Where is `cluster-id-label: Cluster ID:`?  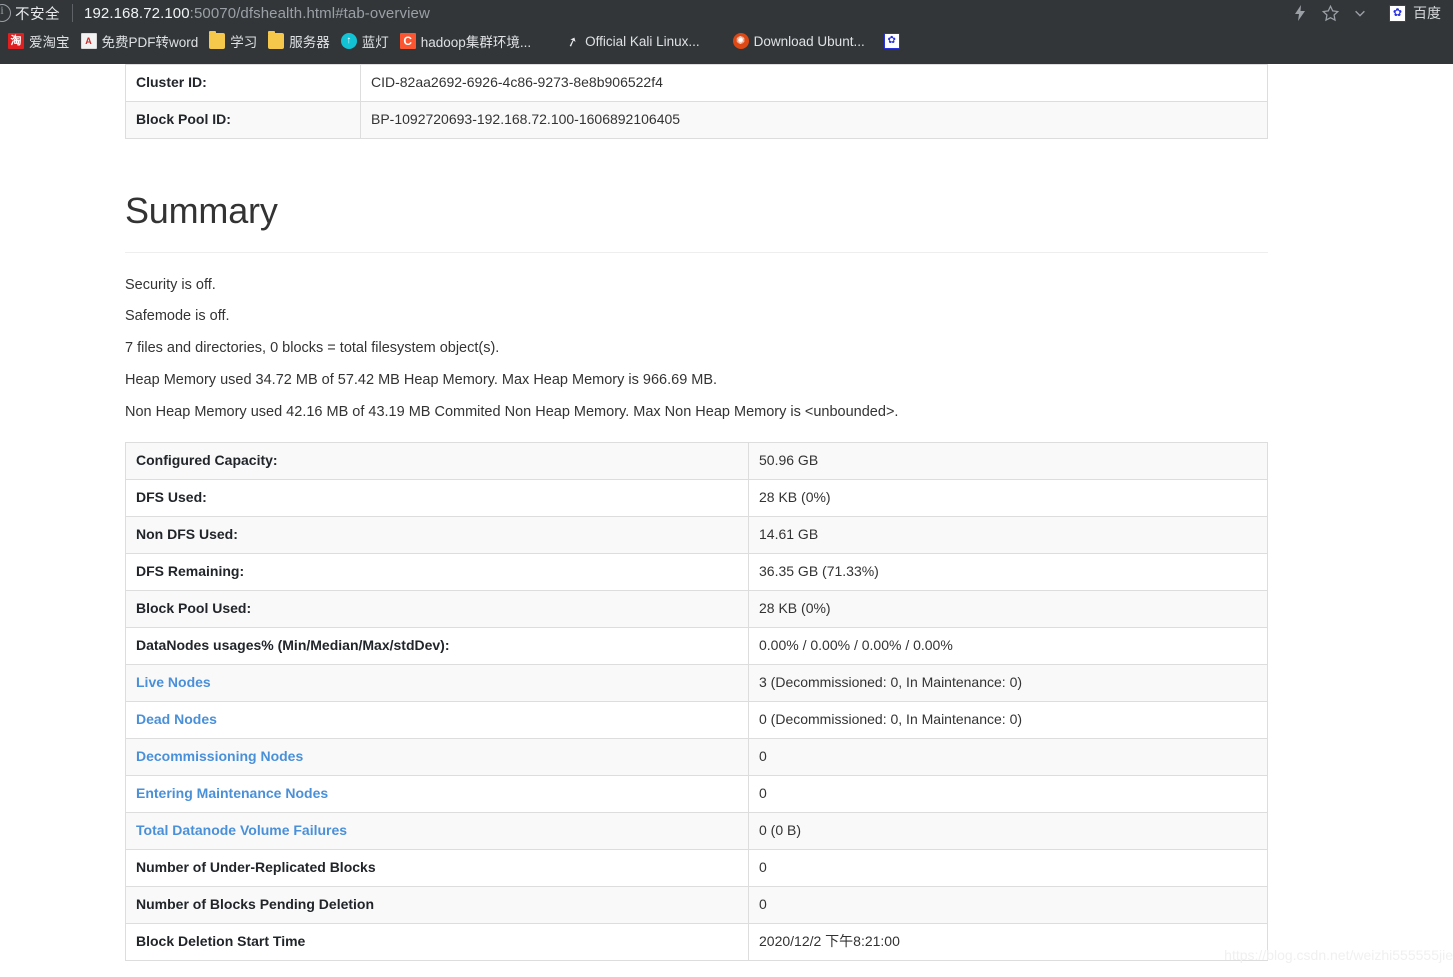 cluster-id-label: Cluster ID: is located at coordinates (243, 83).